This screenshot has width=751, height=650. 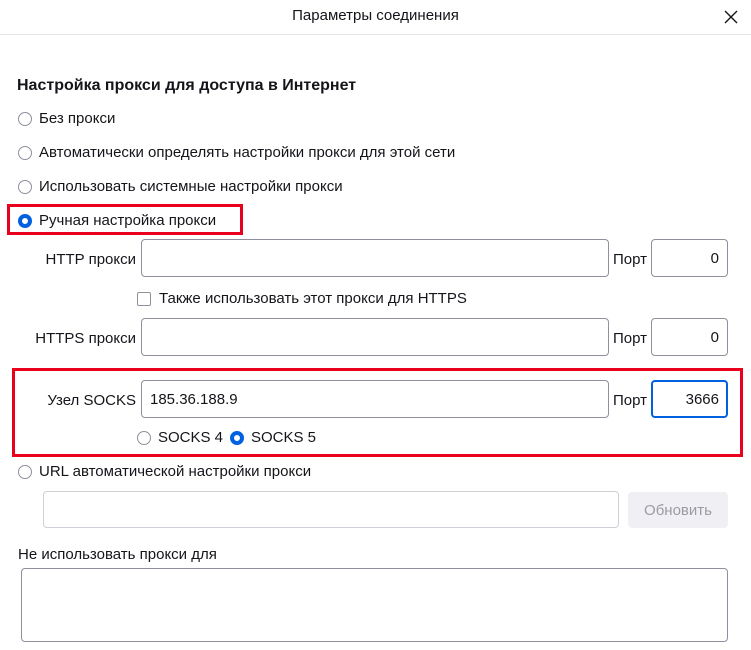 What do you see at coordinates (144, 437) in the screenshot?
I see `radio-socks4-circle` at bounding box center [144, 437].